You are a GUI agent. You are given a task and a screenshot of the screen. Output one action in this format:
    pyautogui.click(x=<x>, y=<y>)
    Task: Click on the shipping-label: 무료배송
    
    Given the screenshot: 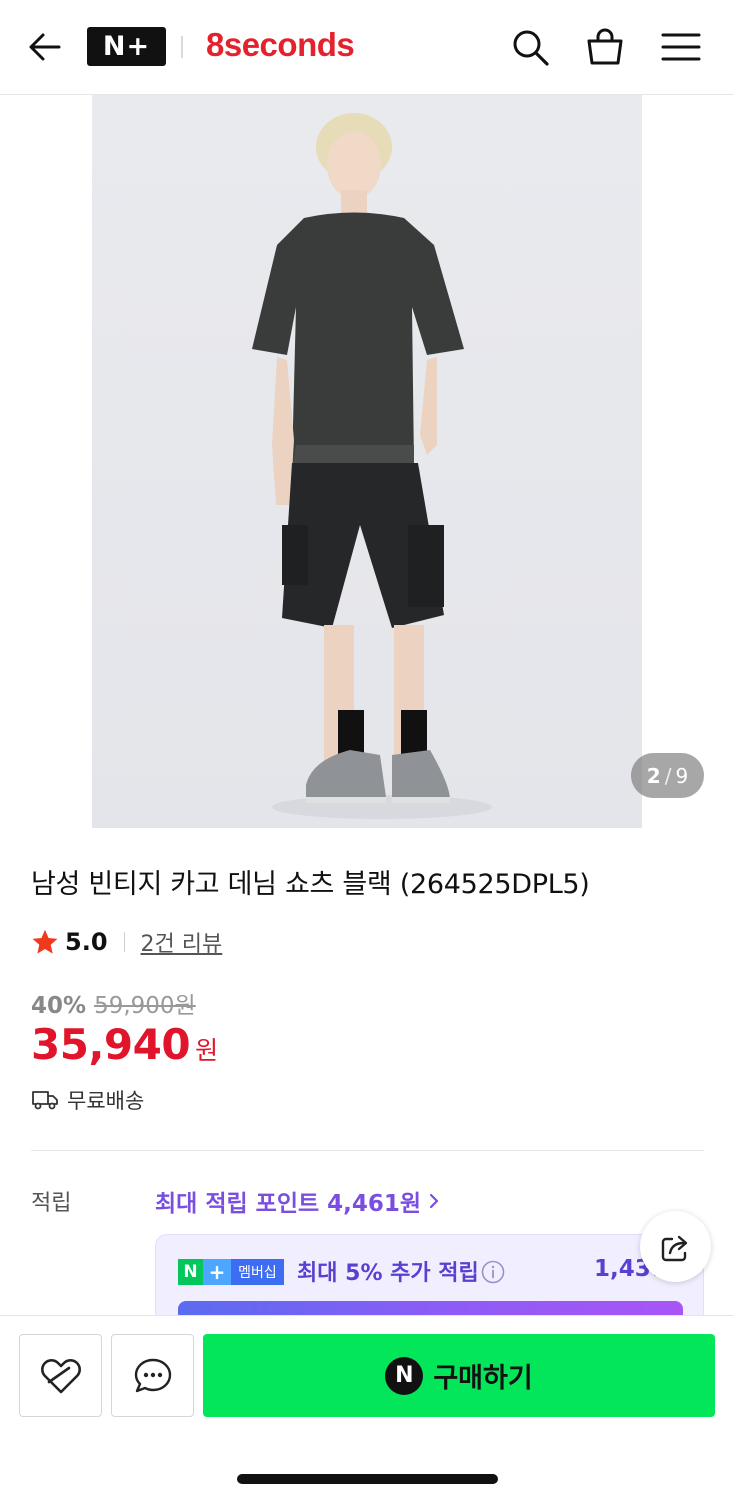 What is the action you would take?
    pyautogui.click(x=106, y=1101)
    